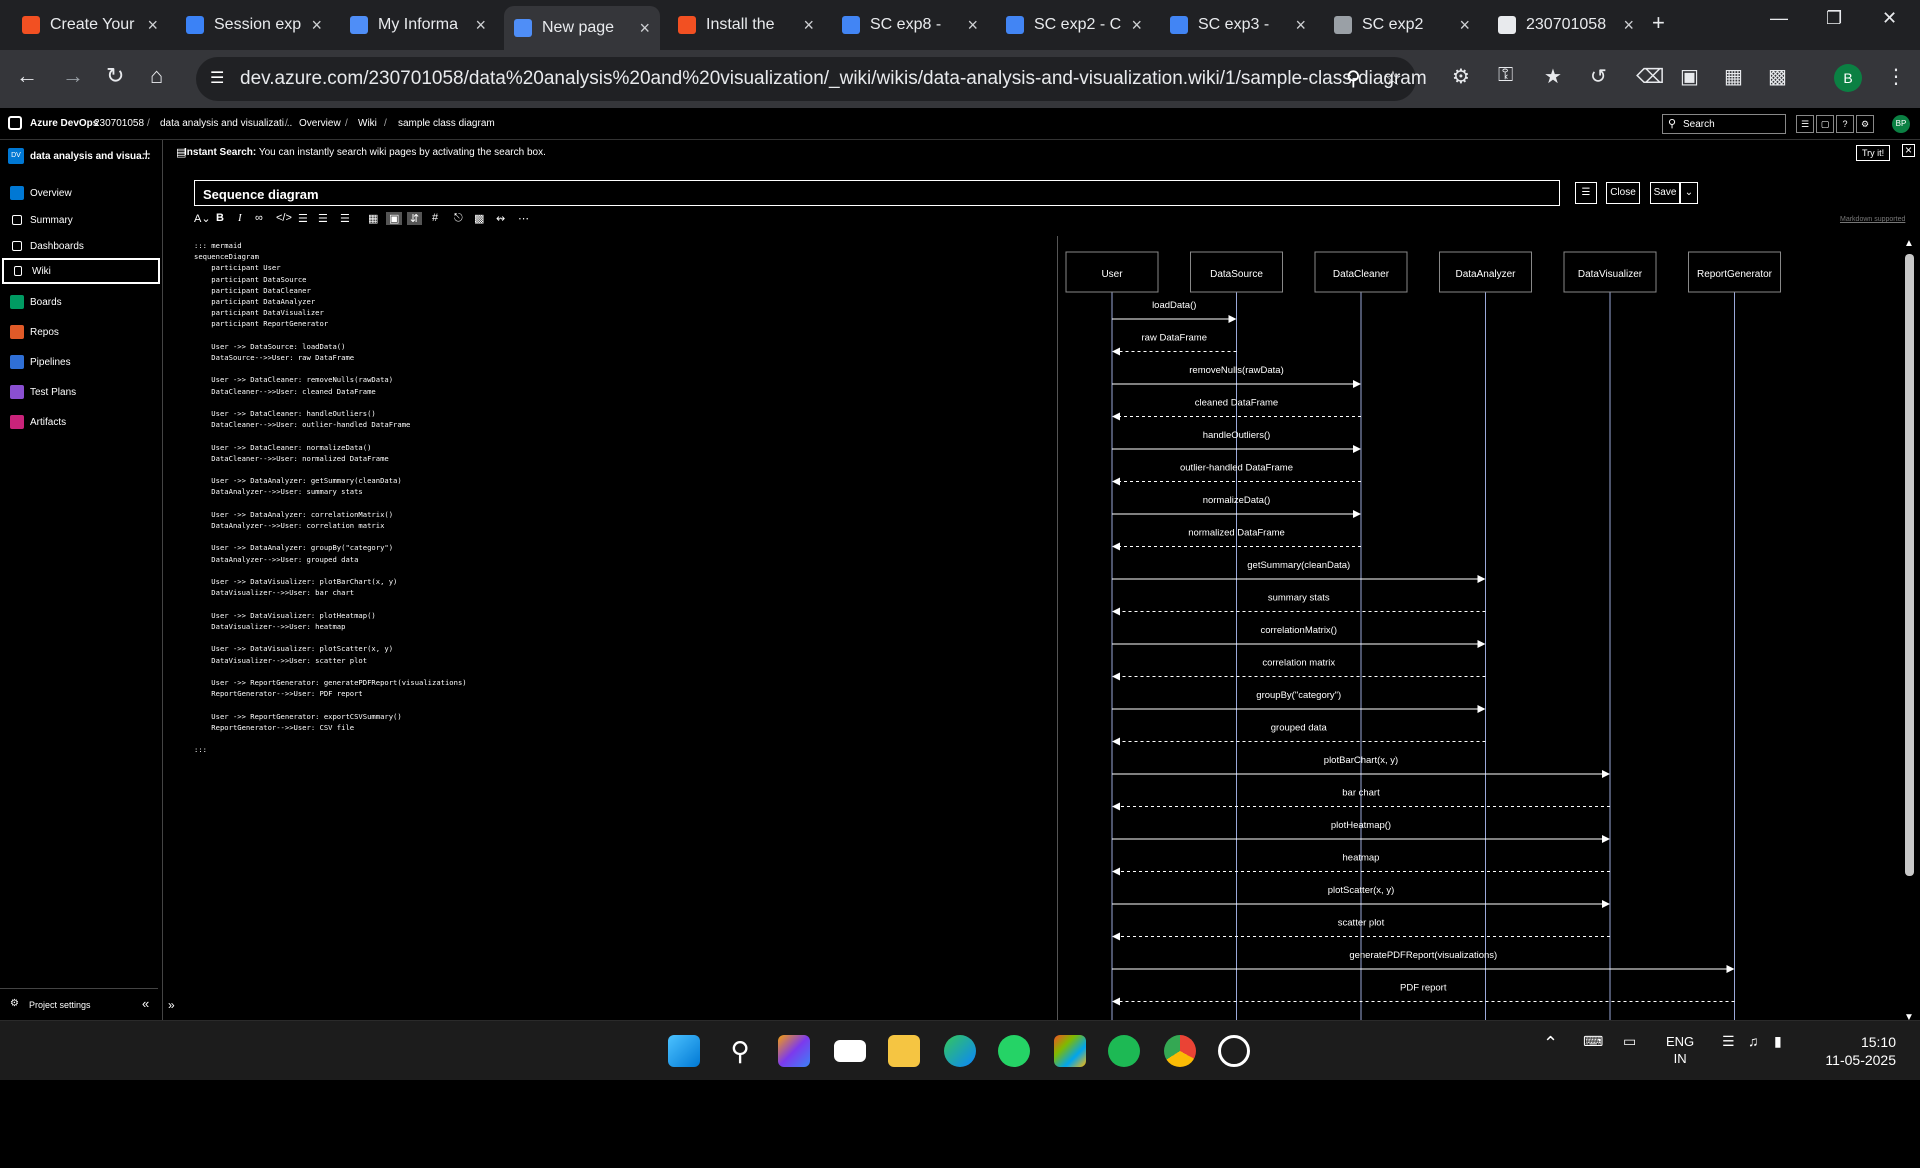  I want to click on scroll-up-icon: ▲, so click(1909, 243).